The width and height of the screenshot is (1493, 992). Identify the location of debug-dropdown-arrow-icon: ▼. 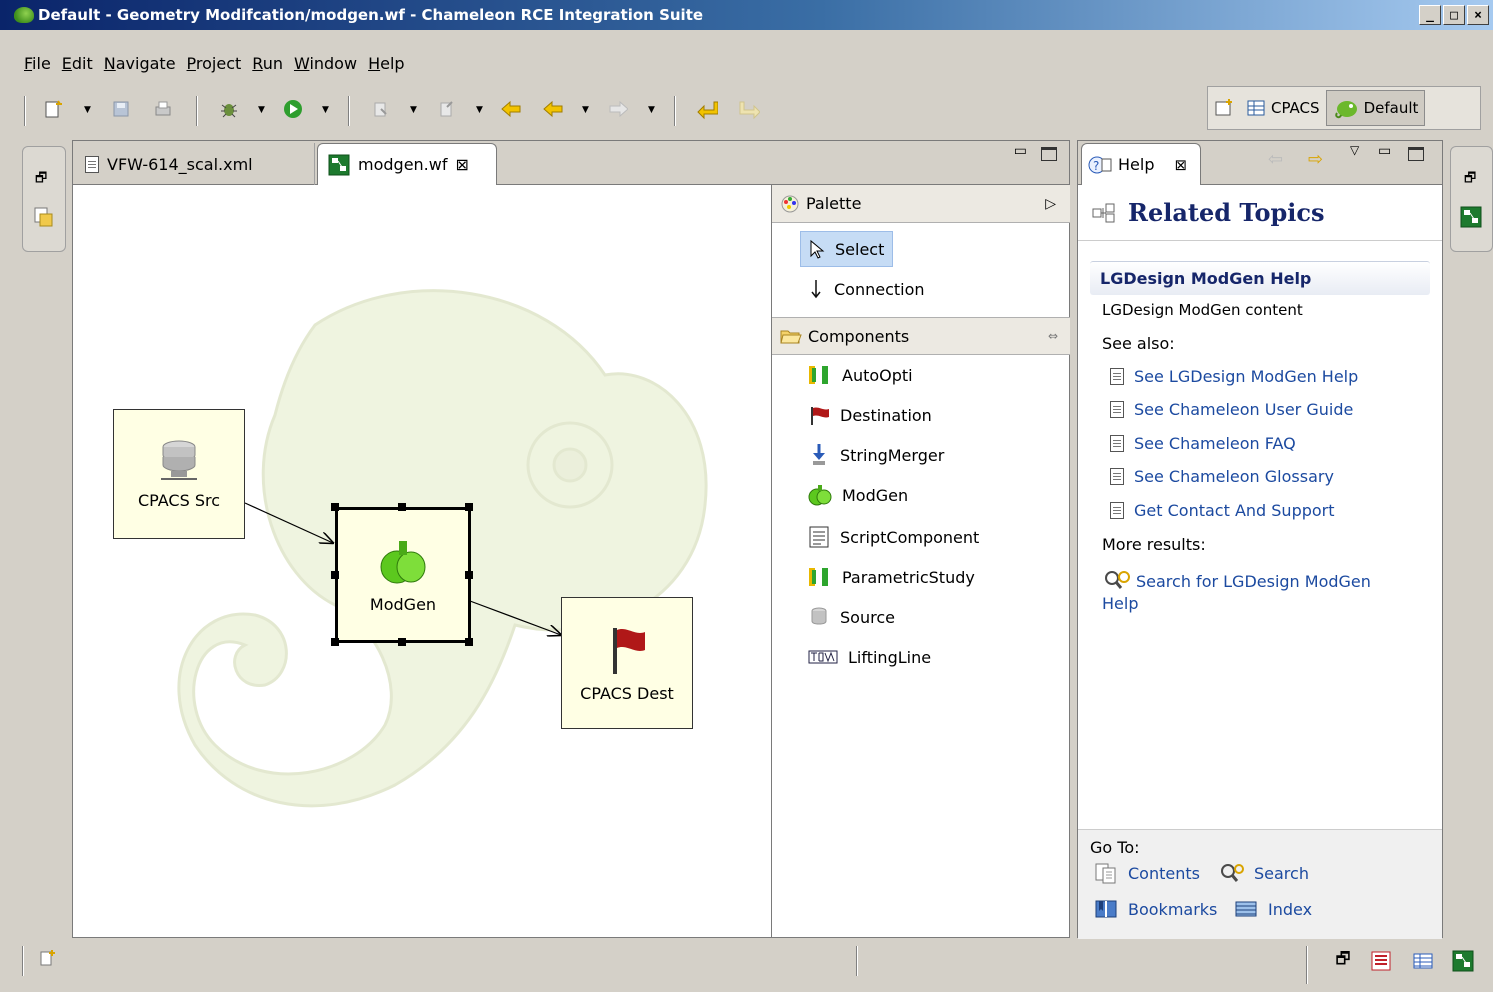
(261, 110).